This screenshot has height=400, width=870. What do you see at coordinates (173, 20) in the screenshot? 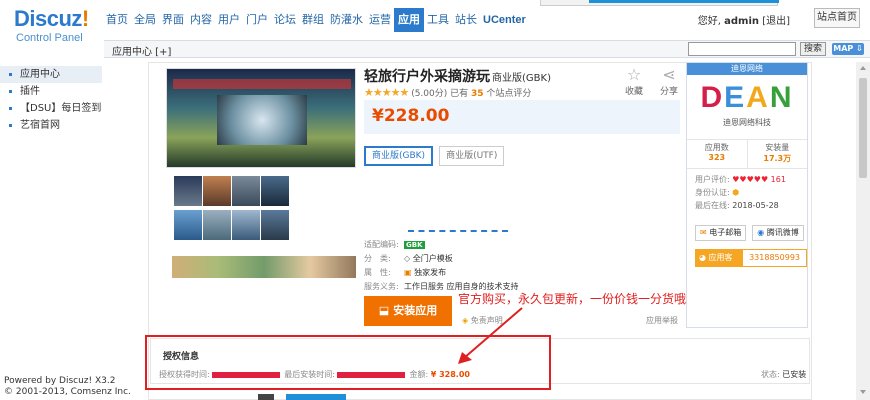
I see `nav-style: 界面` at bounding box center [173, 20].